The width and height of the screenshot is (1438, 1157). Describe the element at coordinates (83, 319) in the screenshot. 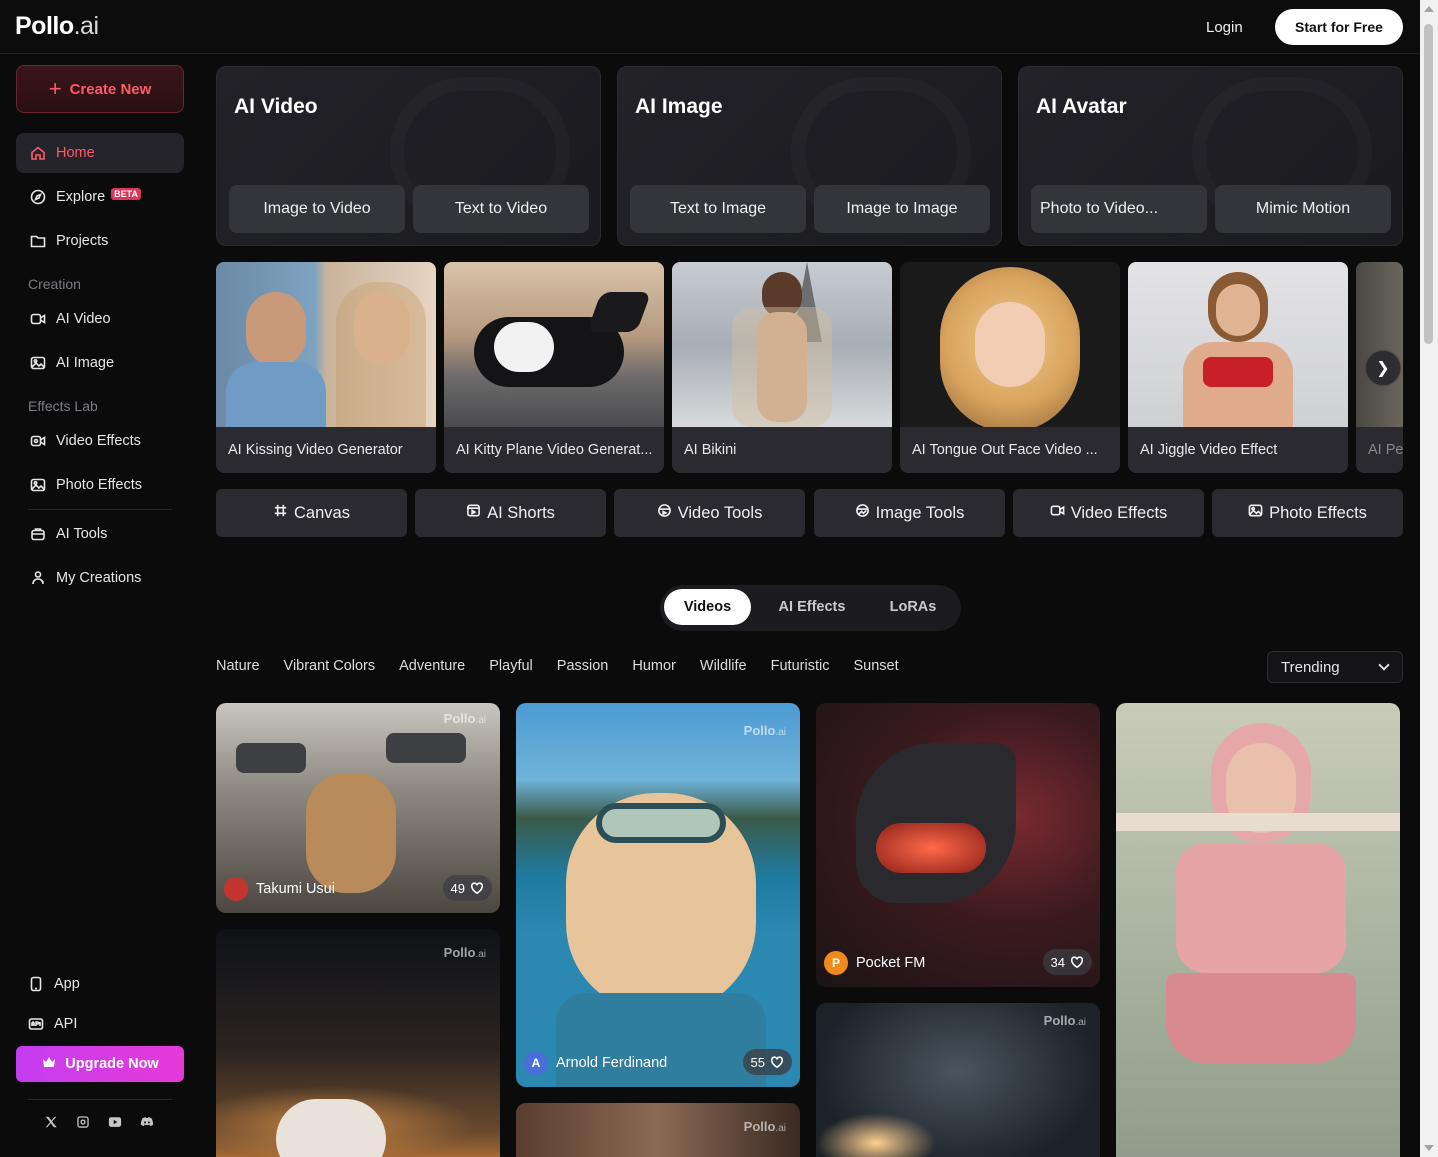

I see `sidebar-item-label: AI Video` at that location.